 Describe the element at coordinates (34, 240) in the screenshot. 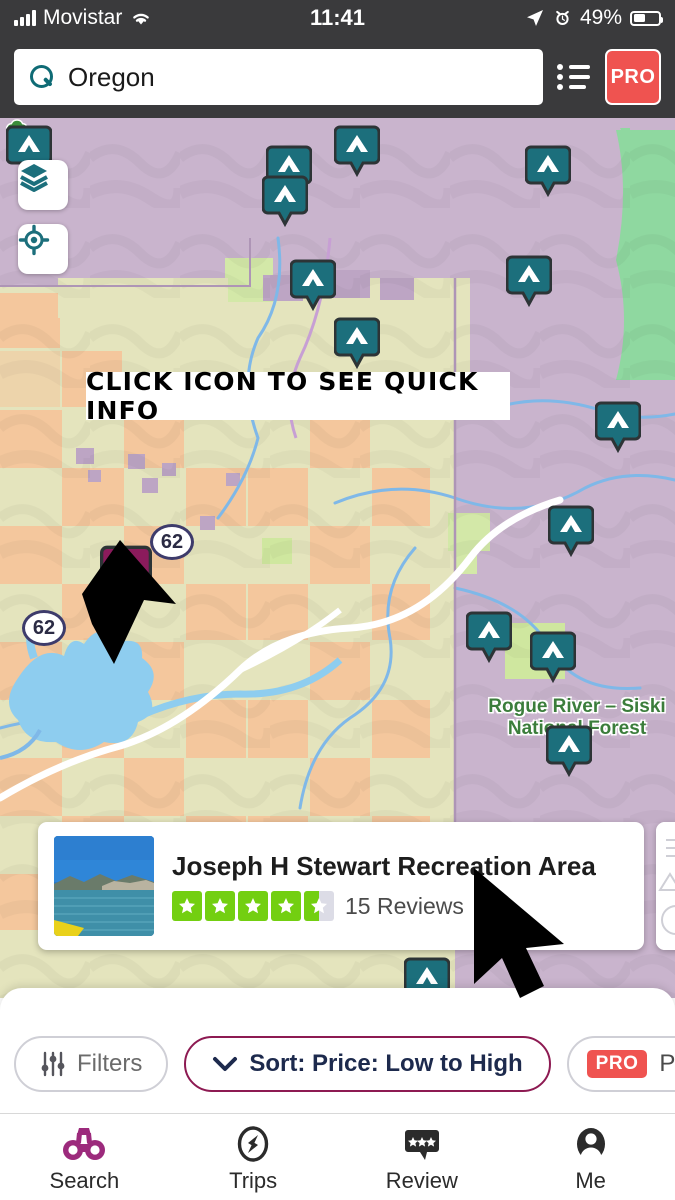

I see `locate-icon` at that location.